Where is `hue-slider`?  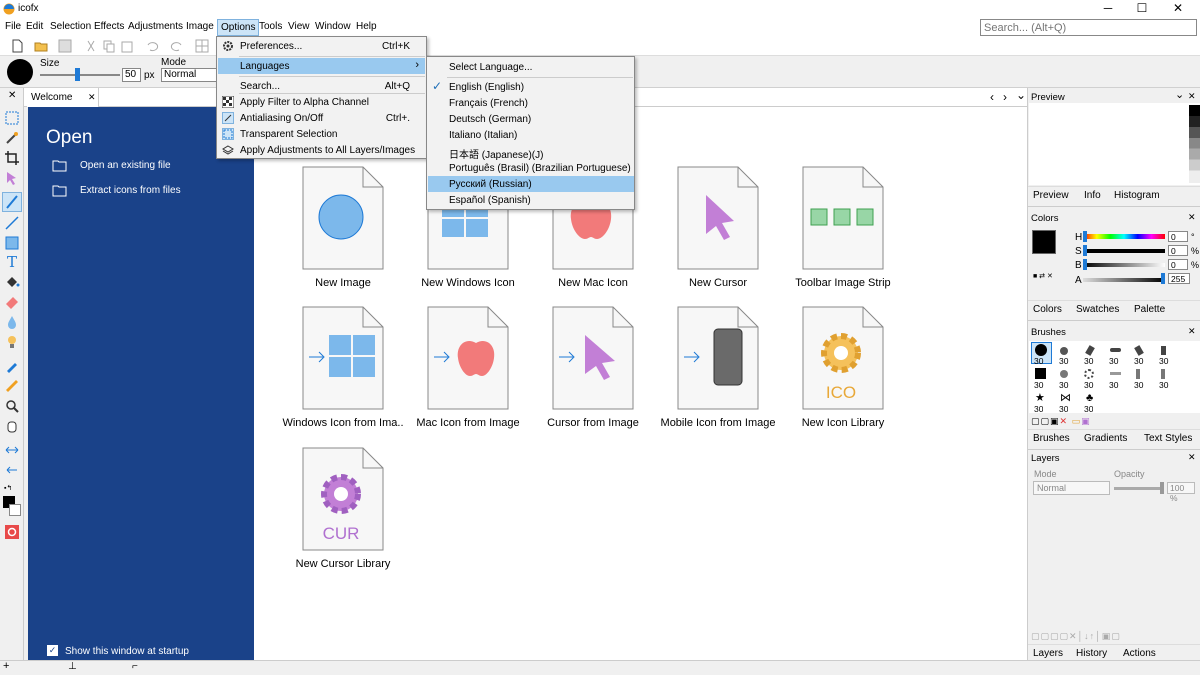
hue-slider is located at coordinates (1124, 236).